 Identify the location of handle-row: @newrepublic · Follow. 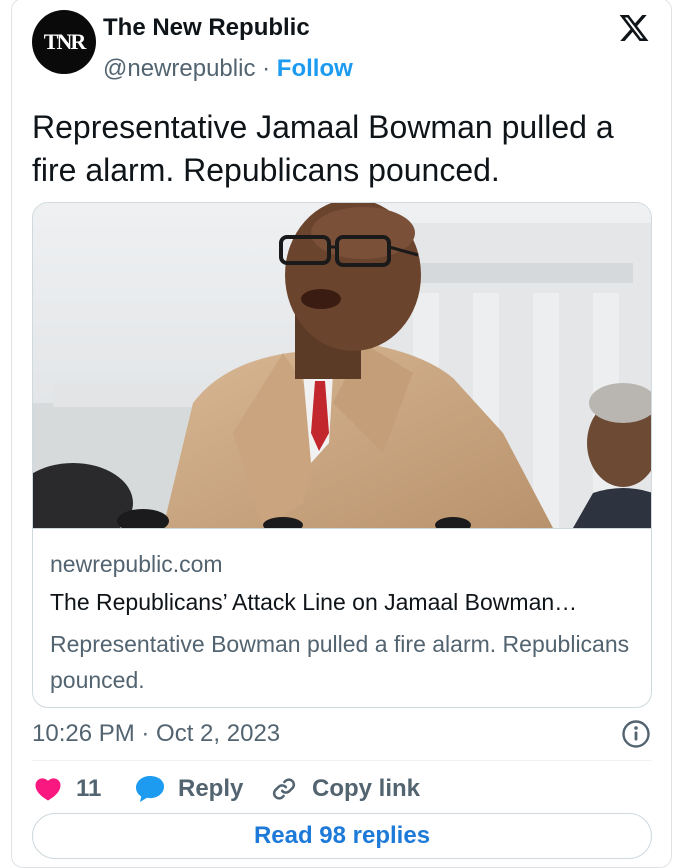
(228, 69).